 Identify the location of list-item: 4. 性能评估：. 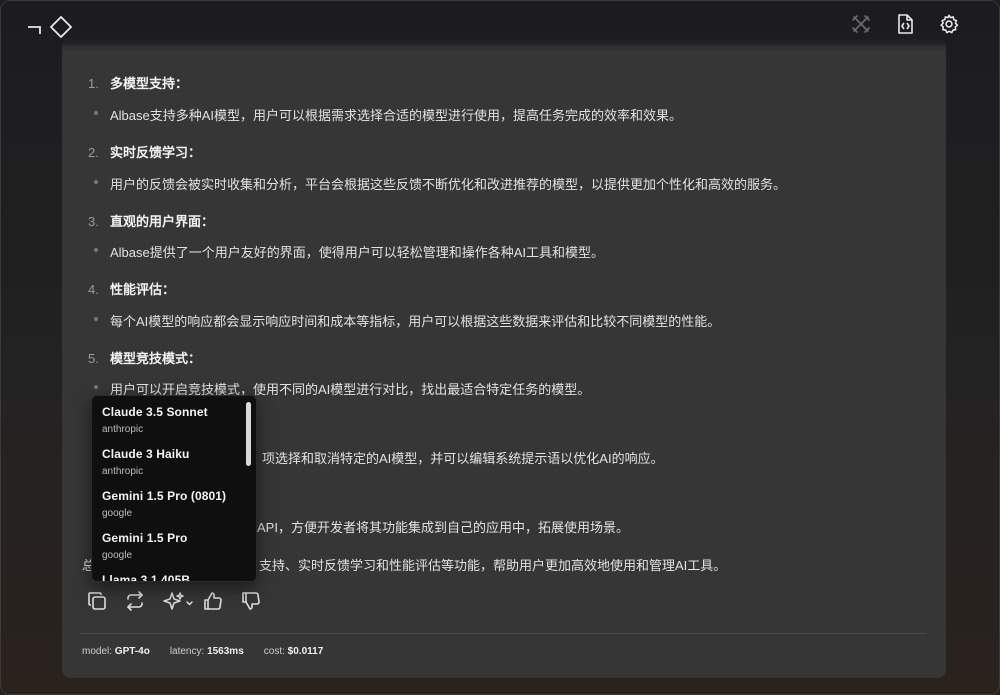
(132, 289).